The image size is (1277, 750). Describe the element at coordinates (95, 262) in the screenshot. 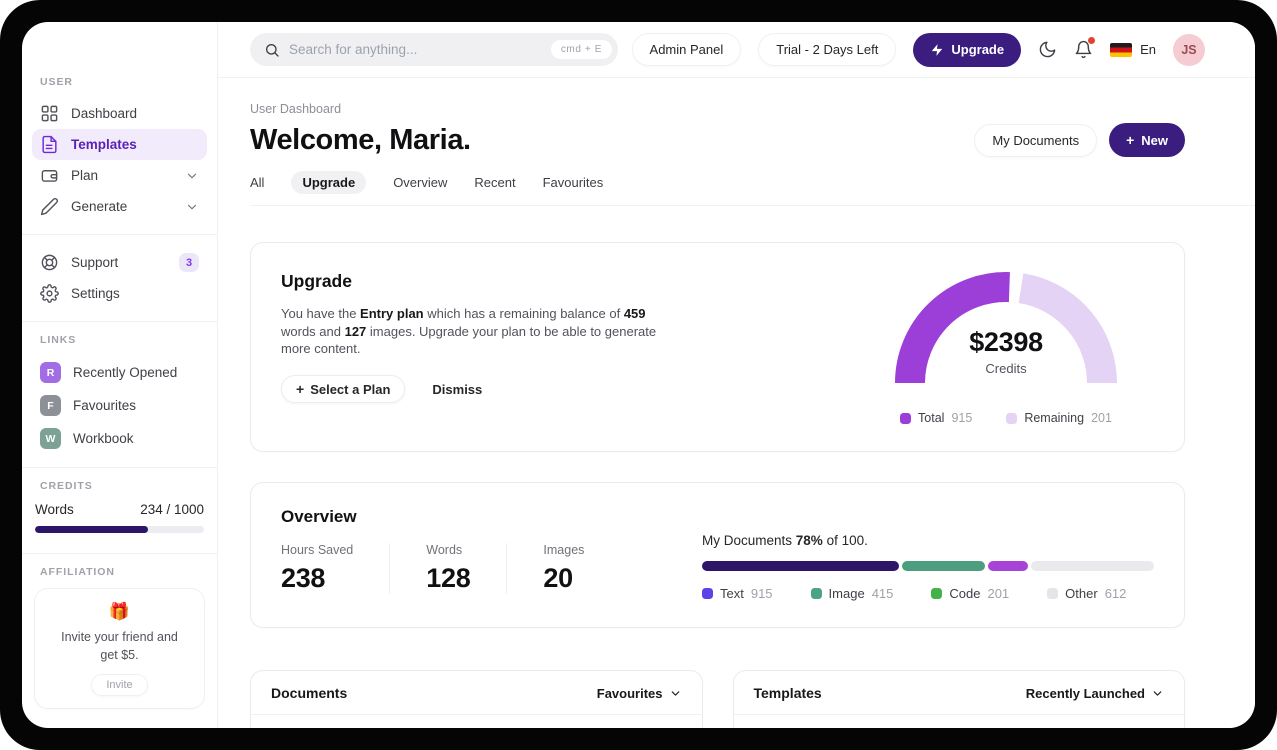

I see `sidebar-item-label: Support` at that location.